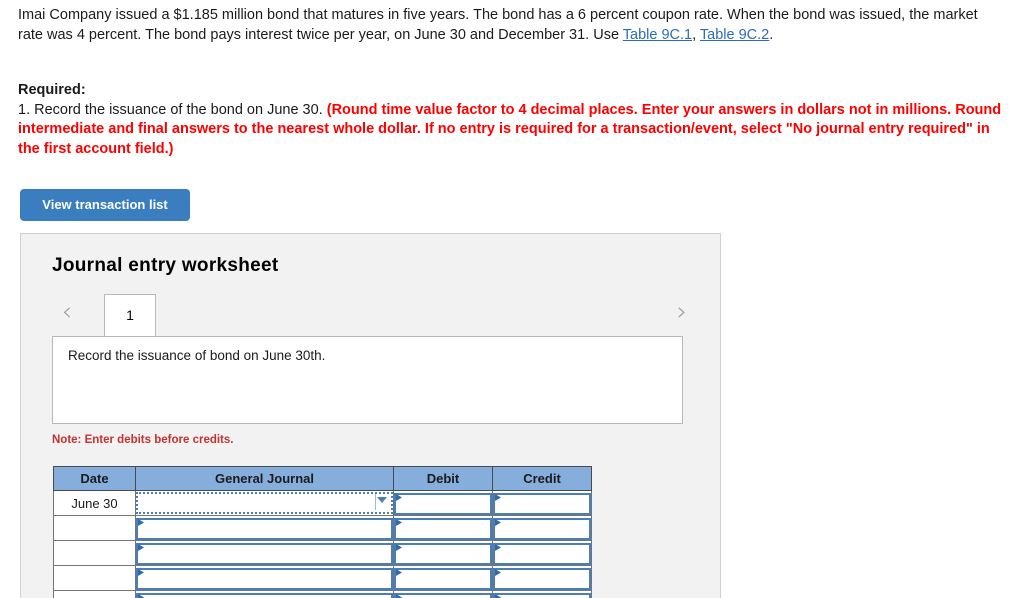  I want to click on worksheet-tabstrip: ‹ 1 ›, so click(370, 314).